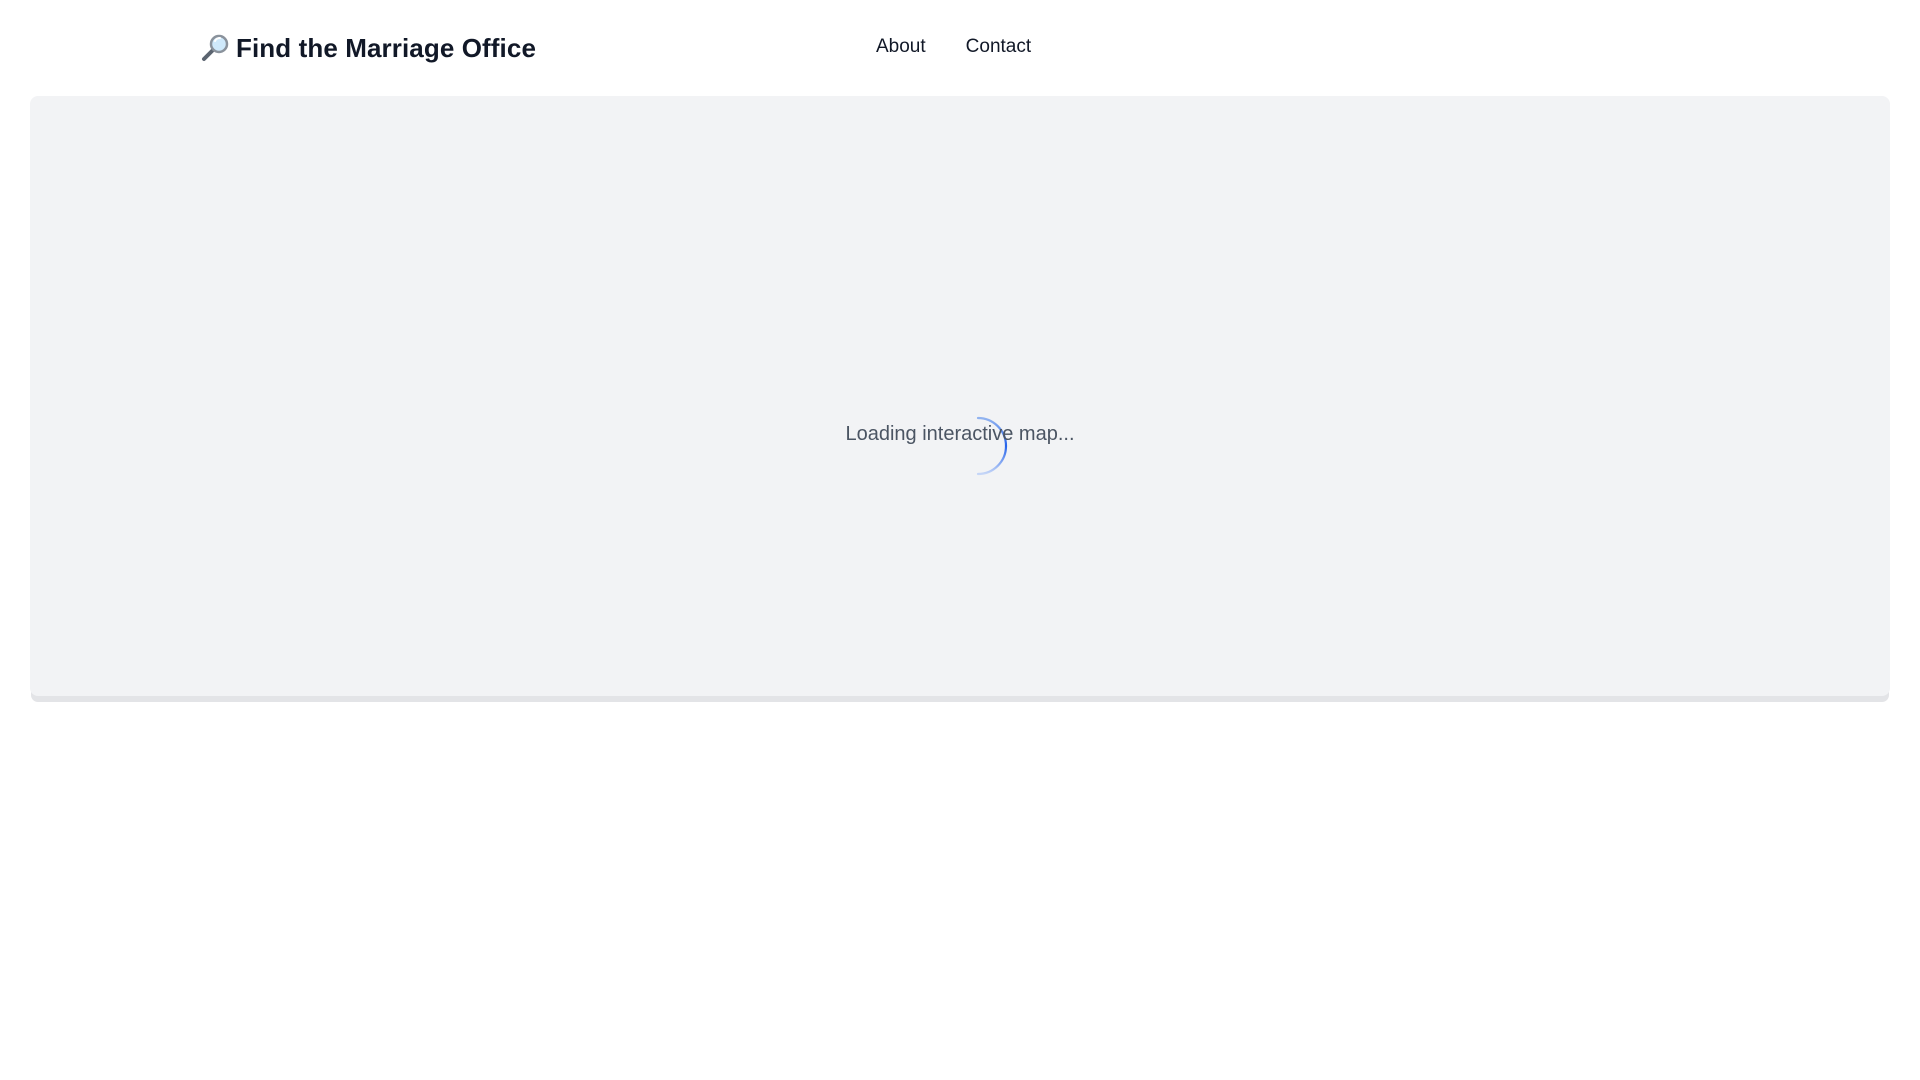 The width and height of the screenshot is (1920, 1080). What do you see at coordinates (953, 47) in the screenshot?
I see `main-nav: About Contact` at bounding box center [953, 47].